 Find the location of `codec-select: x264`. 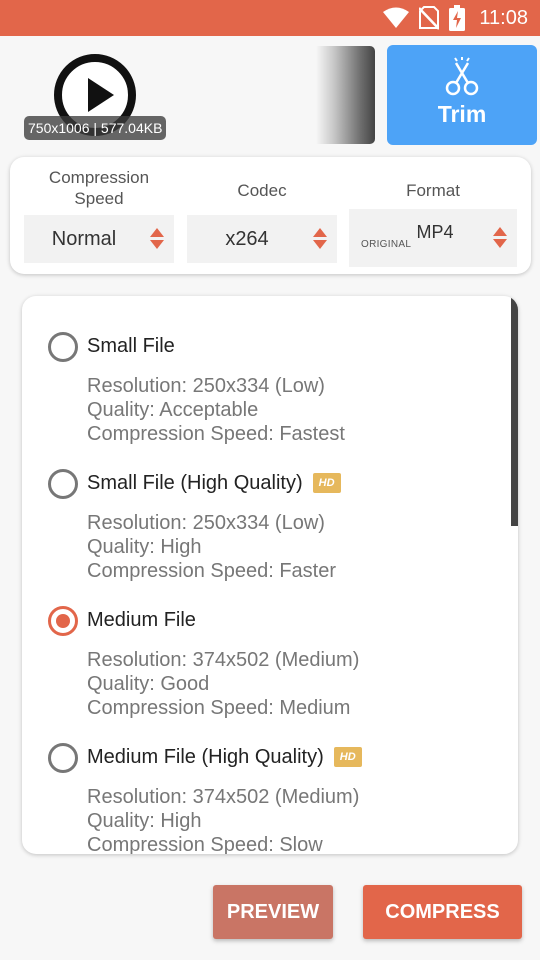

codec-select: x264 is located at coordinates (262, 239).